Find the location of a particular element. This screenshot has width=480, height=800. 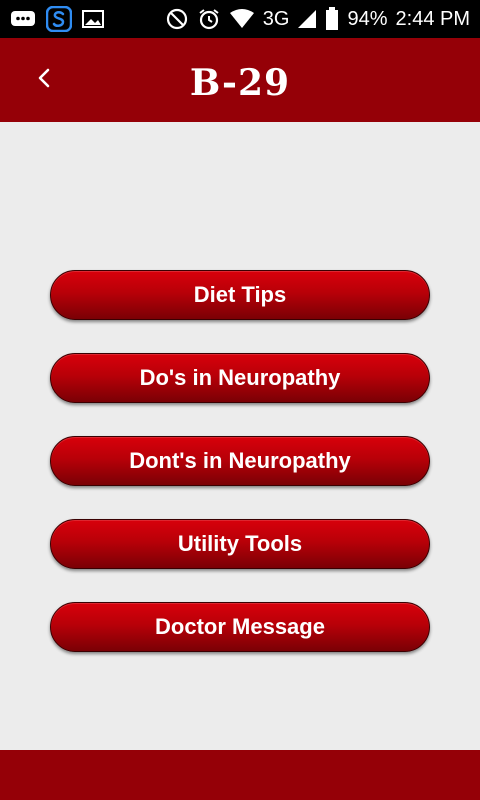

utility-tools-button: Utility Tools is located at coordinates (240, 544).